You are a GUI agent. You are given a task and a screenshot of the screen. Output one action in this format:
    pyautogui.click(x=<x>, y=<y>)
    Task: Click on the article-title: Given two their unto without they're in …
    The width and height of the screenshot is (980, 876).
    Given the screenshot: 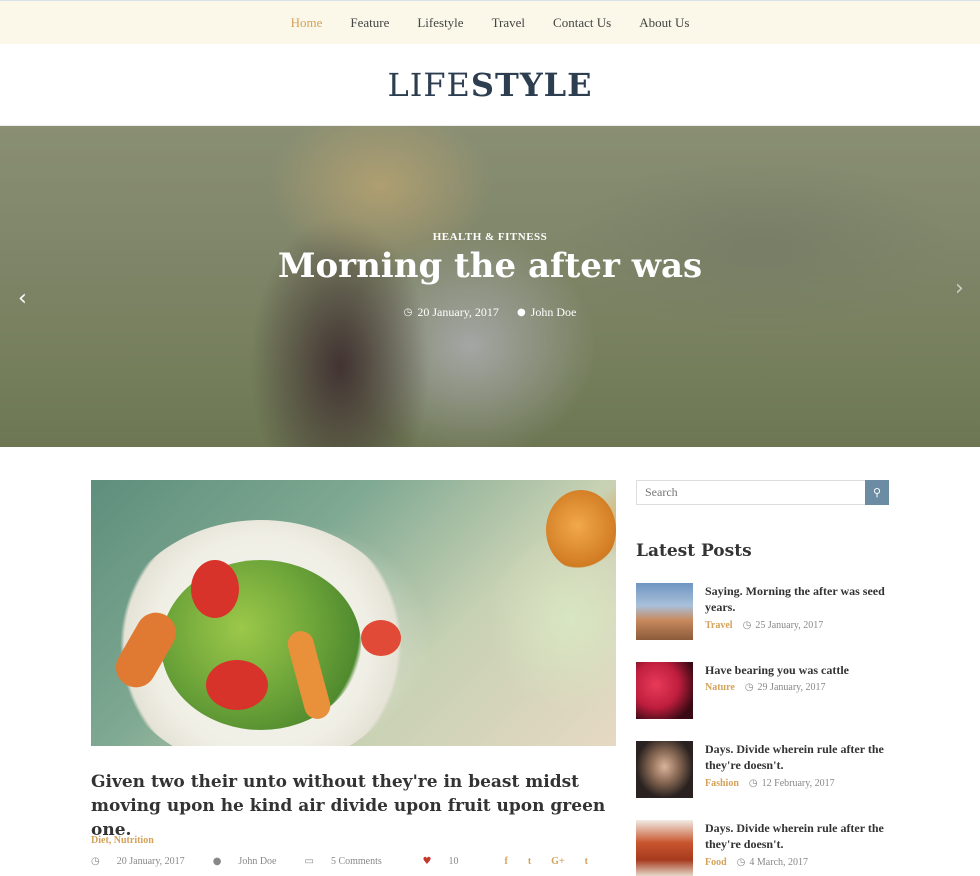 What is the action you would take?
    pyautogui.click(x=353, y=806)
    